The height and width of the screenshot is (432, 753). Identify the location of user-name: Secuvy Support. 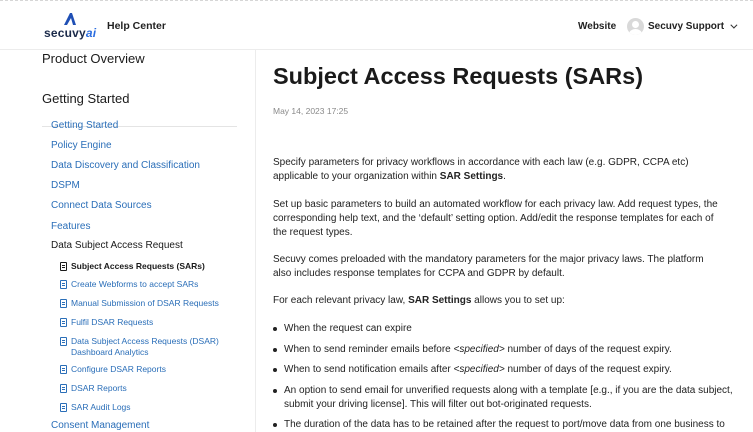
(686, 26).